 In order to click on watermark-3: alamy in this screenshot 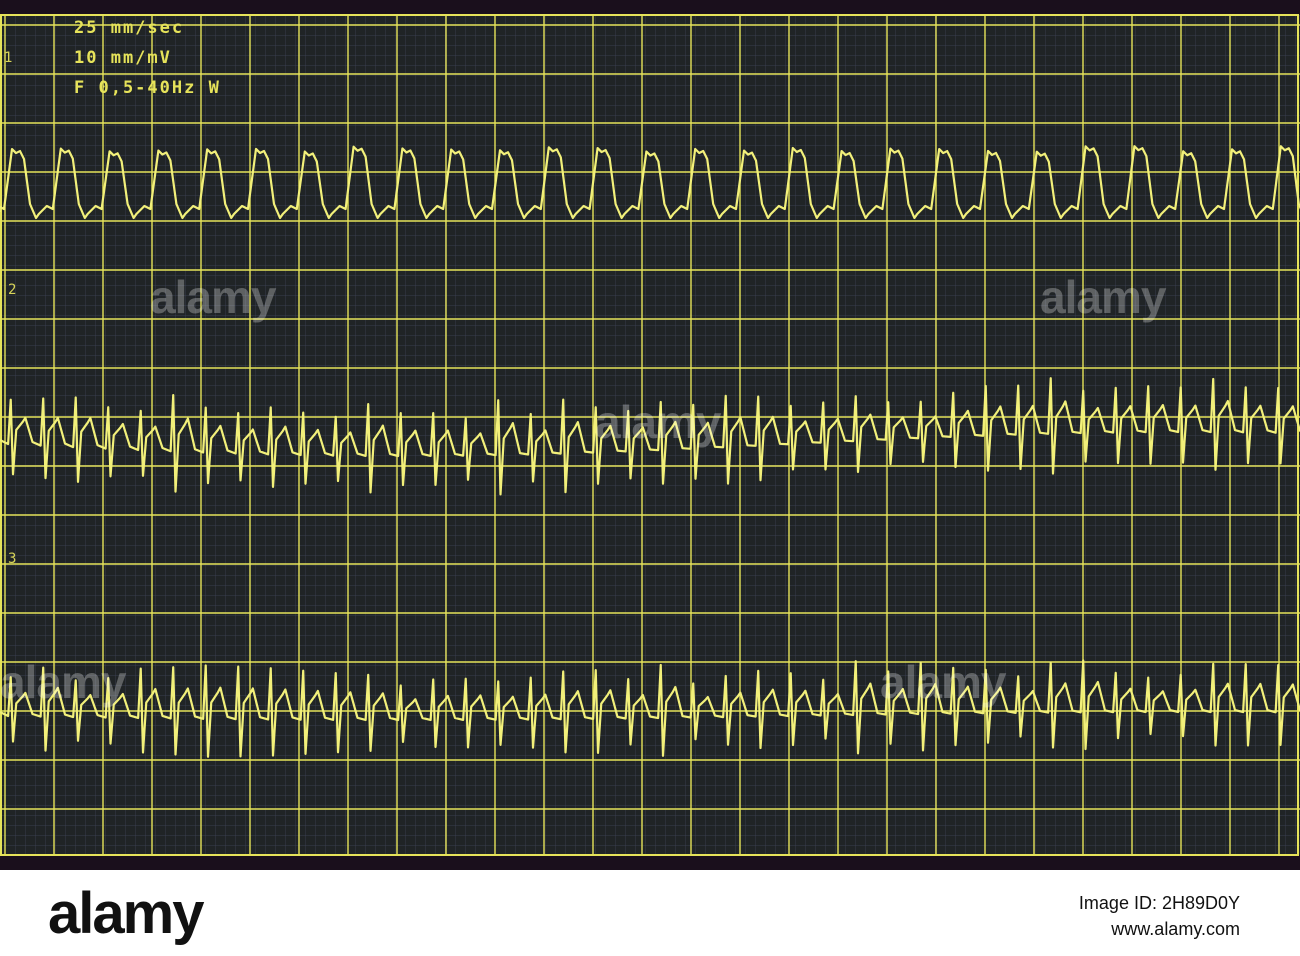, I will do `click(658, 422)`.